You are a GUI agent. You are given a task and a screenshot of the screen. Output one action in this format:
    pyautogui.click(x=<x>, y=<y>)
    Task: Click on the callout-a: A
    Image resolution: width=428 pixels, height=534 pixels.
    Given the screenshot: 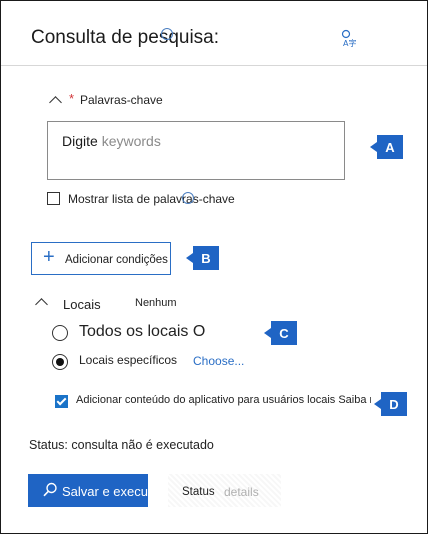 What is the action you would take?
    pyautogui.click(x=386, y=147)
    